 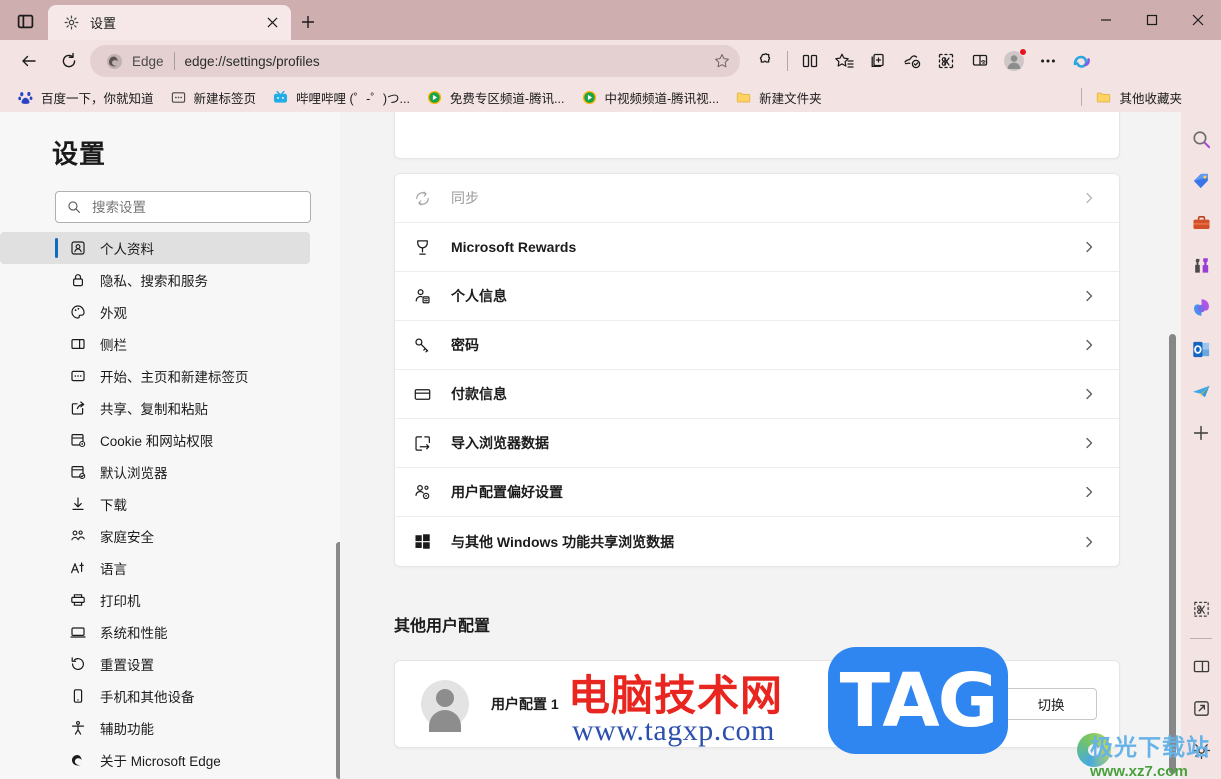 What do you see at coordinates (155, 472) in the screenshot?
I see `sidebar-item-default-browser: 默认浏览器` at bounding box center [155, 472].